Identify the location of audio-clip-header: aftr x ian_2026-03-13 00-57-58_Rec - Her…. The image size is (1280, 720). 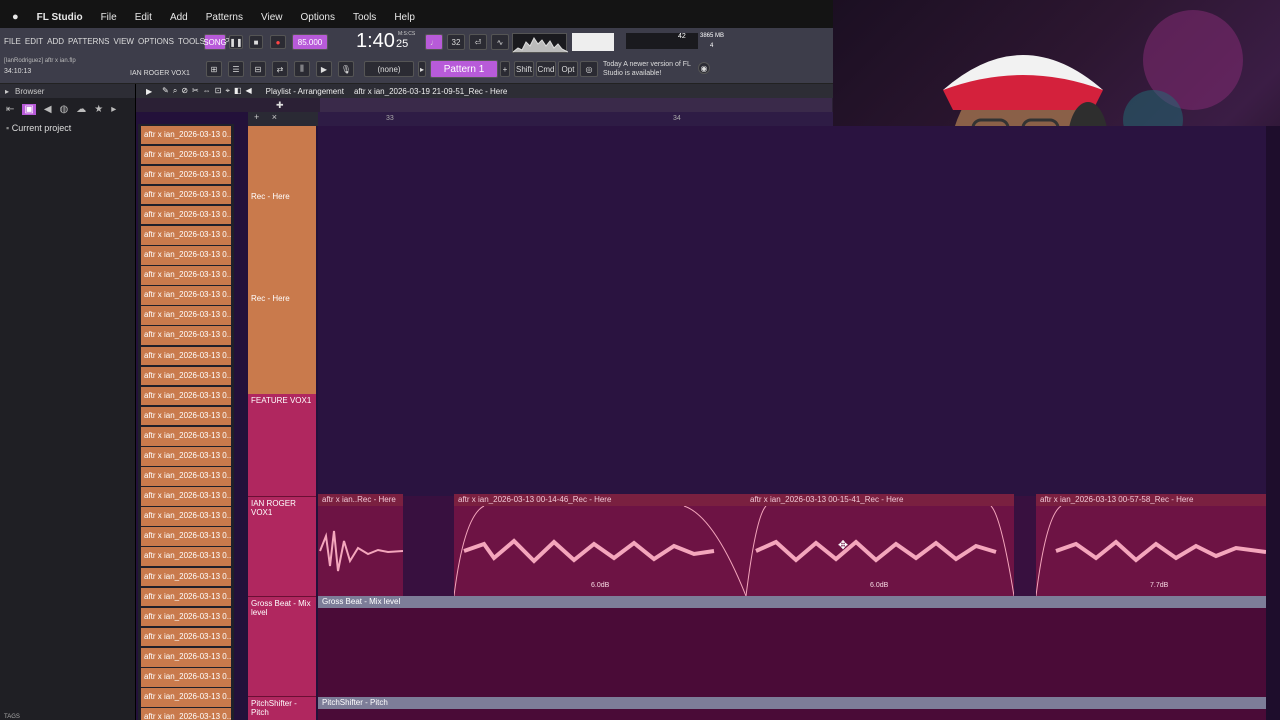
(1151, 500).